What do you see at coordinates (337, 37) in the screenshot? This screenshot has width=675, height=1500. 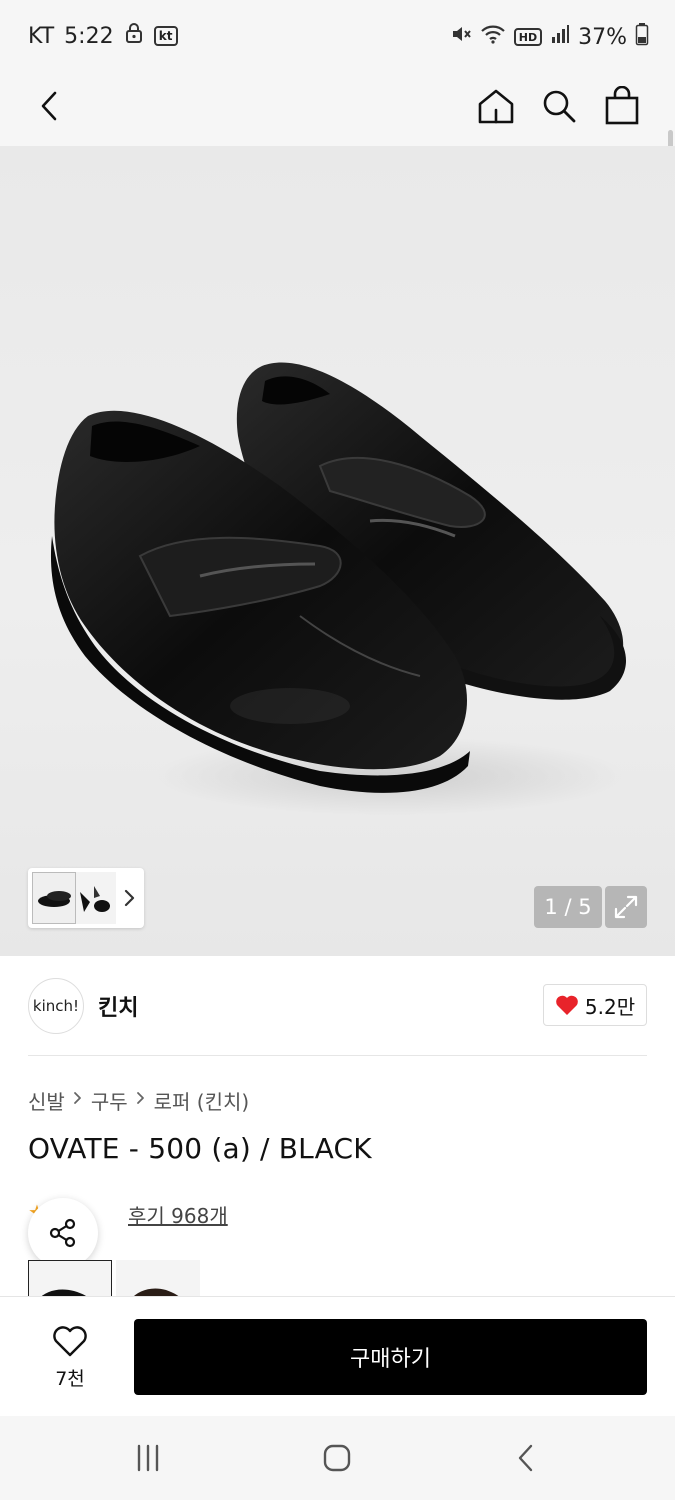 I see `status-bar: KT 5:22 kt HD 37%` at bounding box center [337, 37].